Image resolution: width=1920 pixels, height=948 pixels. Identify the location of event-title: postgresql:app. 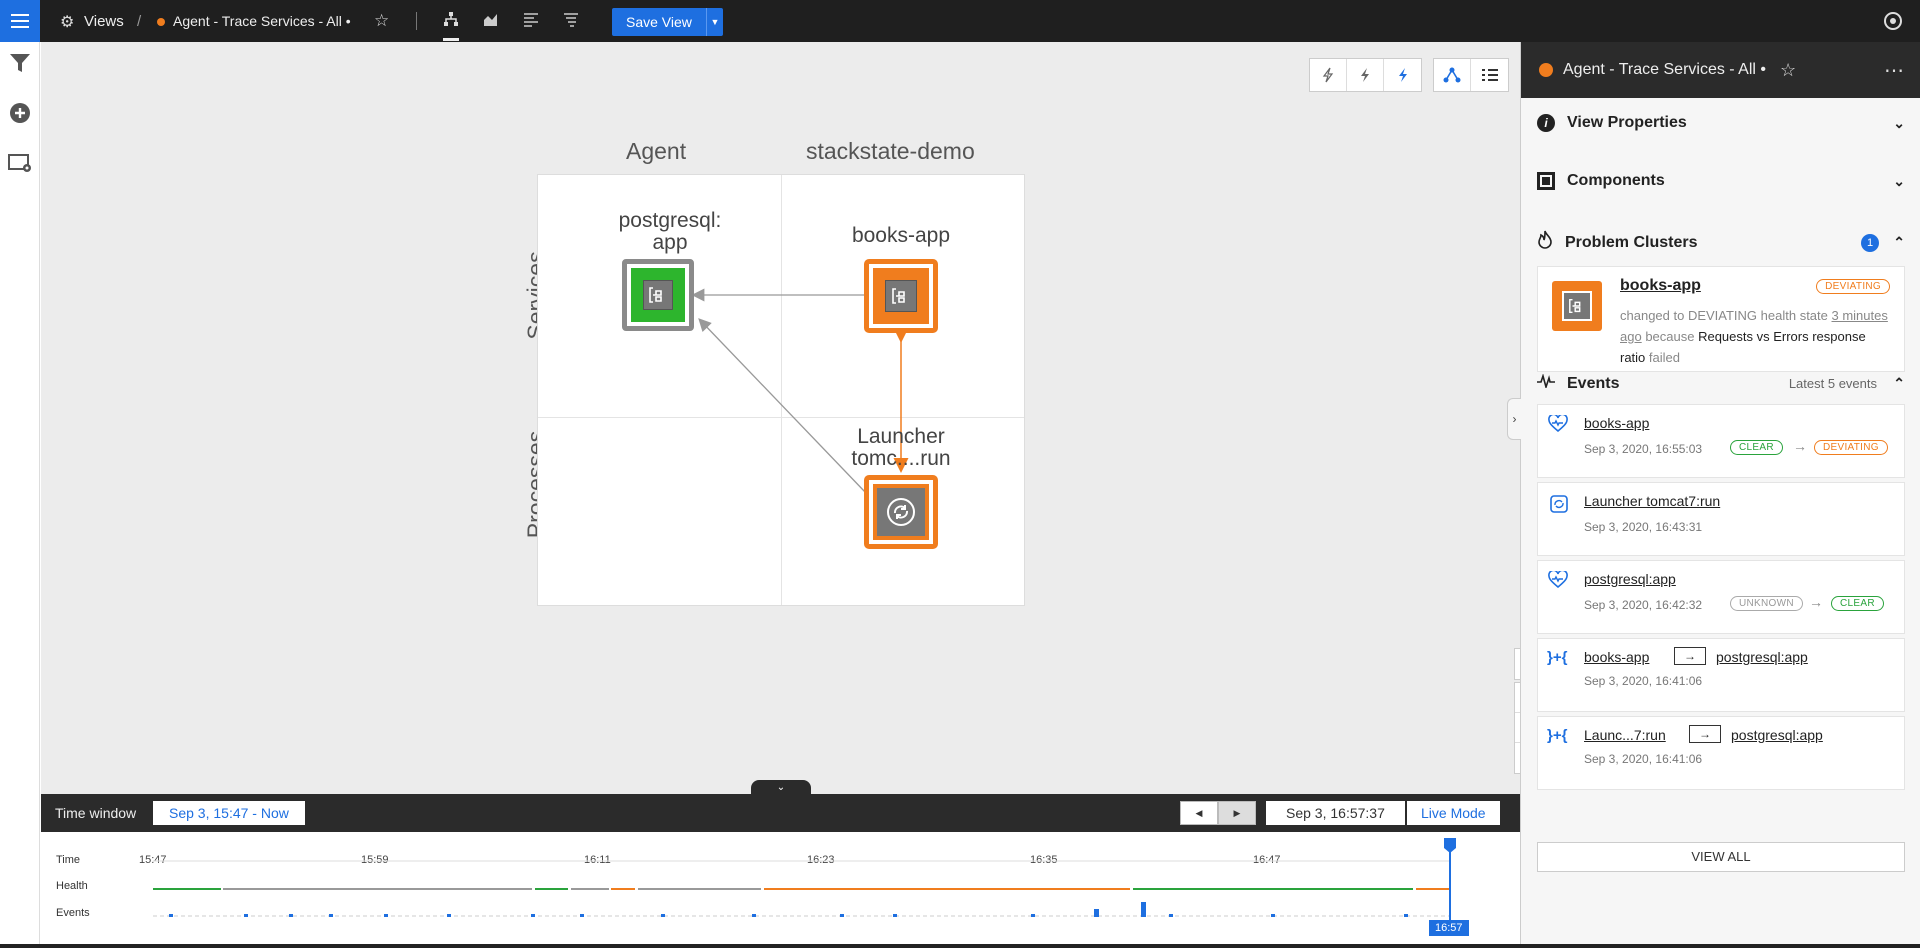
(1630, 579).